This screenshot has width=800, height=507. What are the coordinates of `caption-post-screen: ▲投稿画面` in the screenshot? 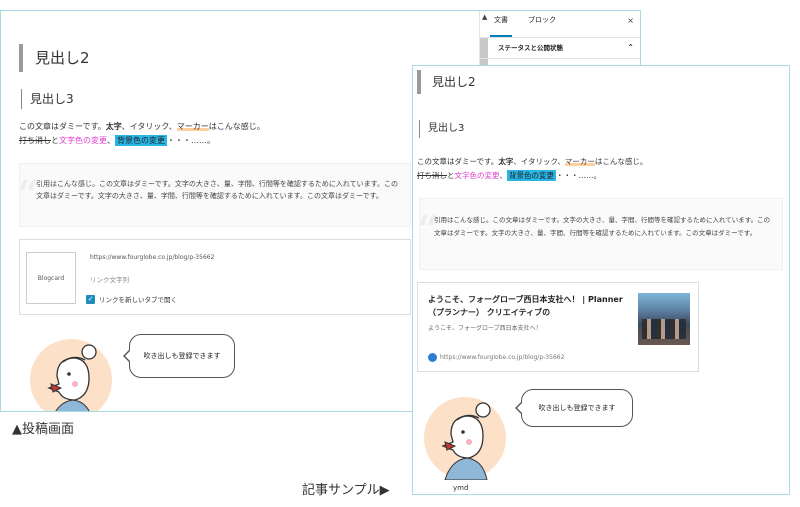 It's located at (43, 429).